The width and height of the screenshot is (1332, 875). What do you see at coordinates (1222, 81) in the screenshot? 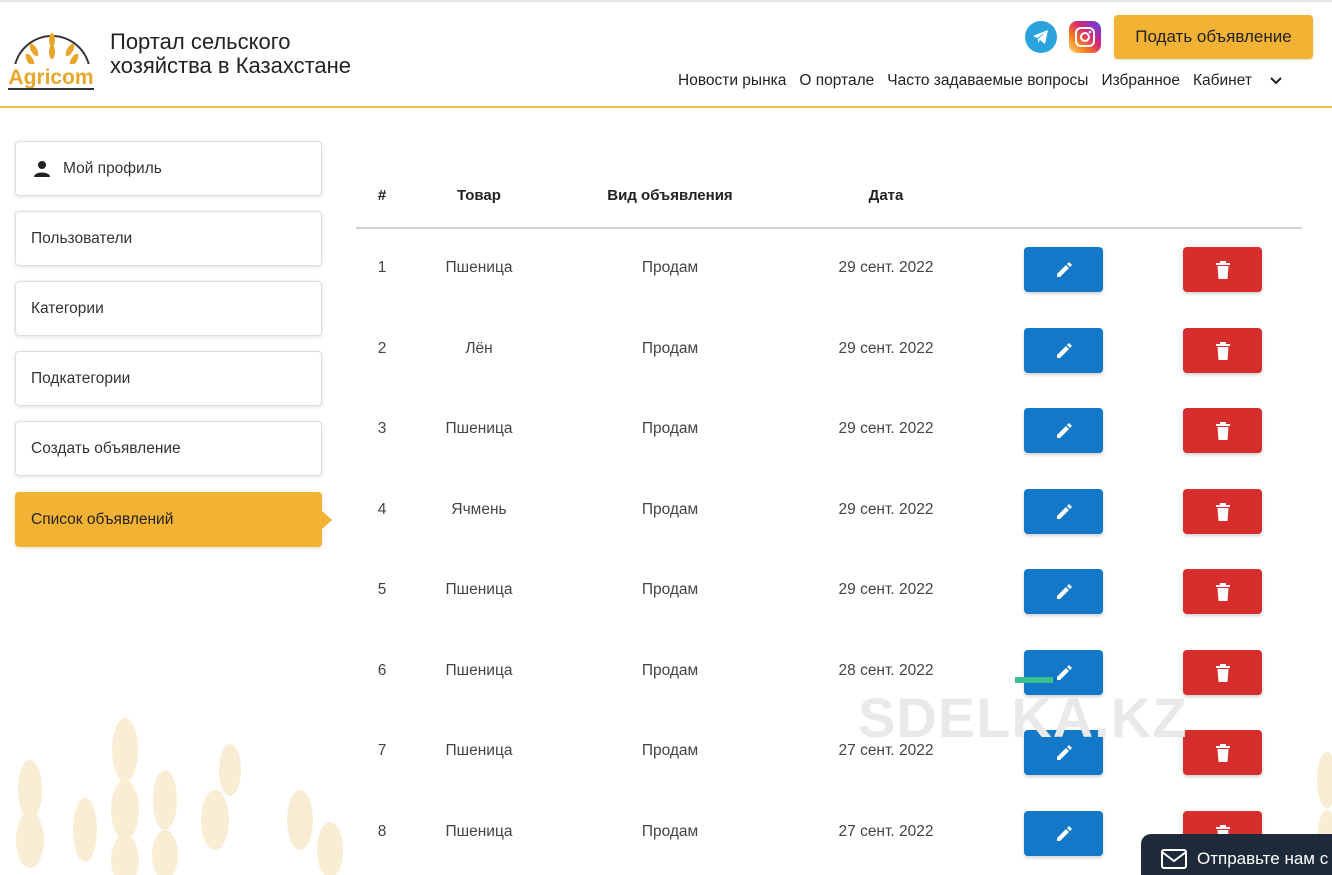
I see `nav-cabinet: Кабинет` at bounding box center [1222, 81].